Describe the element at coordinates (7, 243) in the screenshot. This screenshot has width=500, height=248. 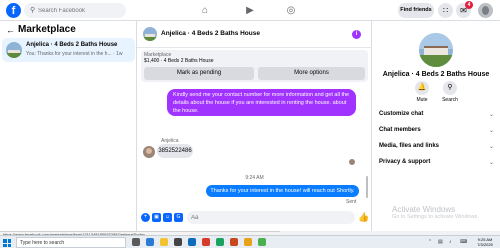
I see `windows-start-icon` at that location.